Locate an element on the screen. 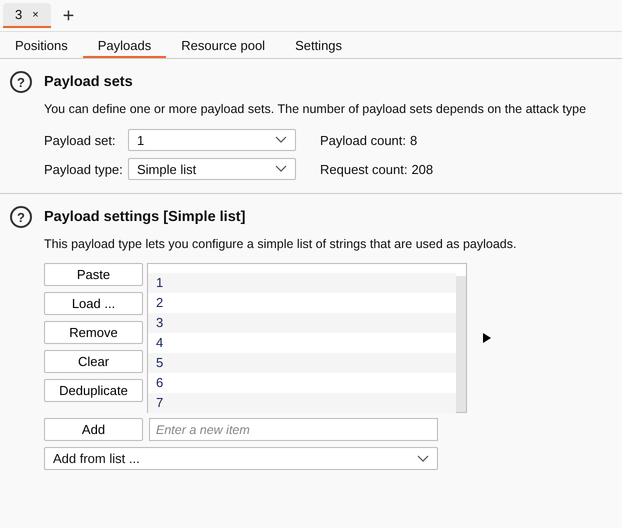 Image resolution: width=622 pixels, height=528 pixels. dropdown: 1 is located at coordinates (212, 140).